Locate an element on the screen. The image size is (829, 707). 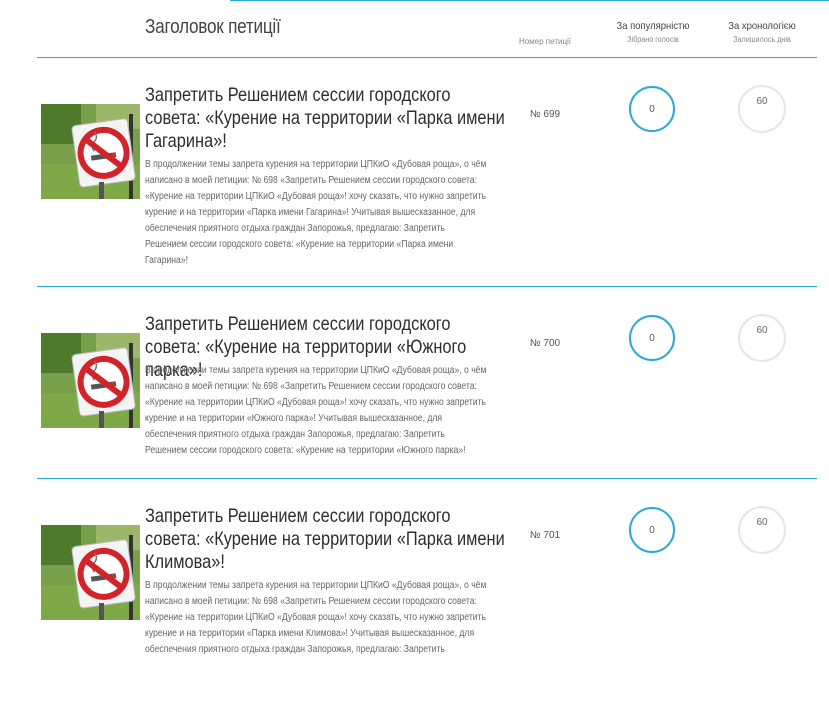
petition-number: № 699 is located at coordinates (545, 114).